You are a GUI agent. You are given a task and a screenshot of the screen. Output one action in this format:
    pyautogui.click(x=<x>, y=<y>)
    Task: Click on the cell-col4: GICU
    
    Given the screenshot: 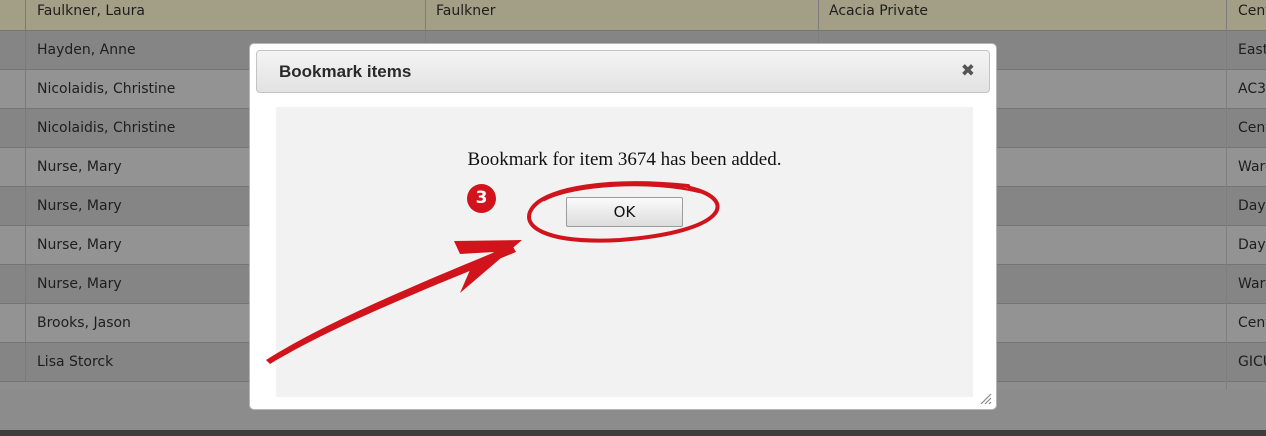 What is the action you would take?
    pyautogui.click(x=1252, y=362)
    